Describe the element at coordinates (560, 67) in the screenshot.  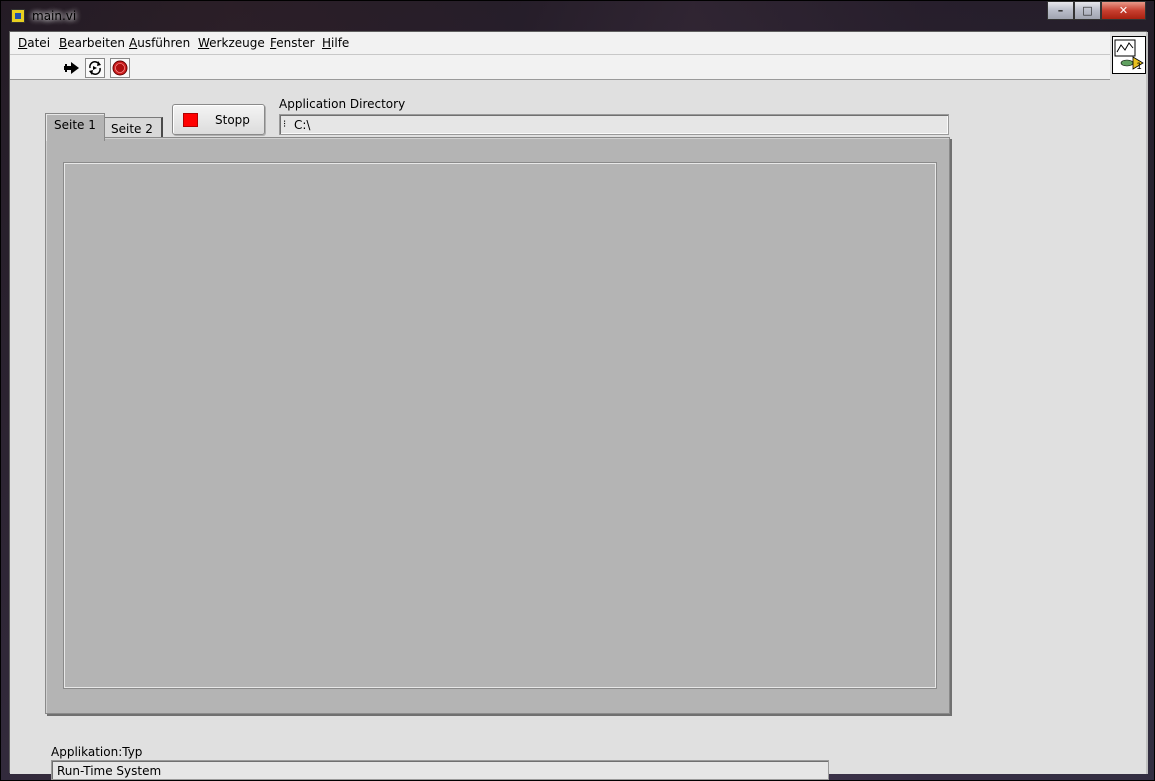
I see `toolbar` at that location.